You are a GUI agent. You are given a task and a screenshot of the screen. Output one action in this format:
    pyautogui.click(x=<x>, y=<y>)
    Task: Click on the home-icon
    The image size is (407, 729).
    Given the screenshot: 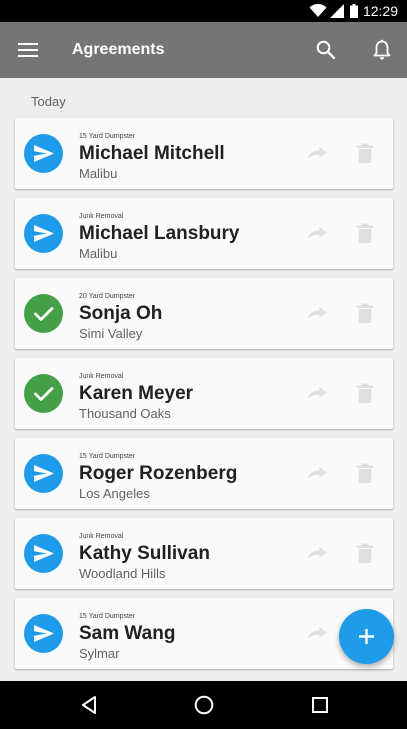 What is the action you would take?
    pyautogui.click(x=204, y=705)
    